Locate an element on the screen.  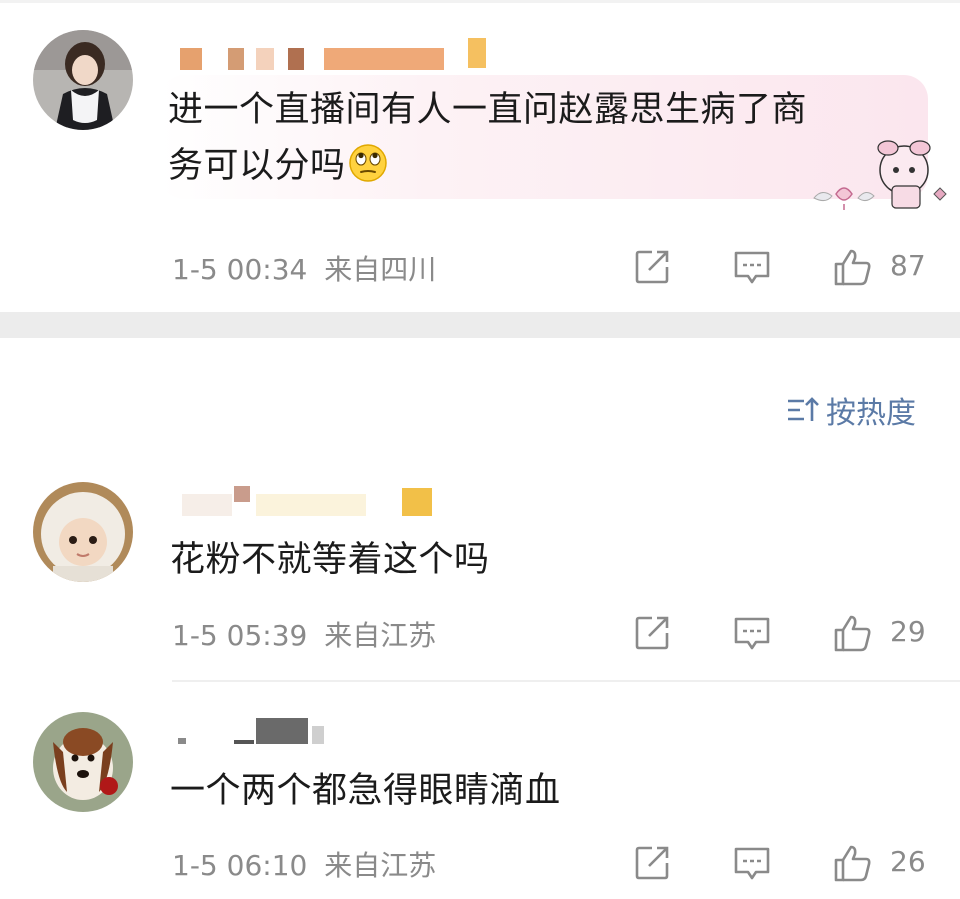
comment-text-line: 一个两个都急得眼睛滴血 is located at coordinates (365, 791).